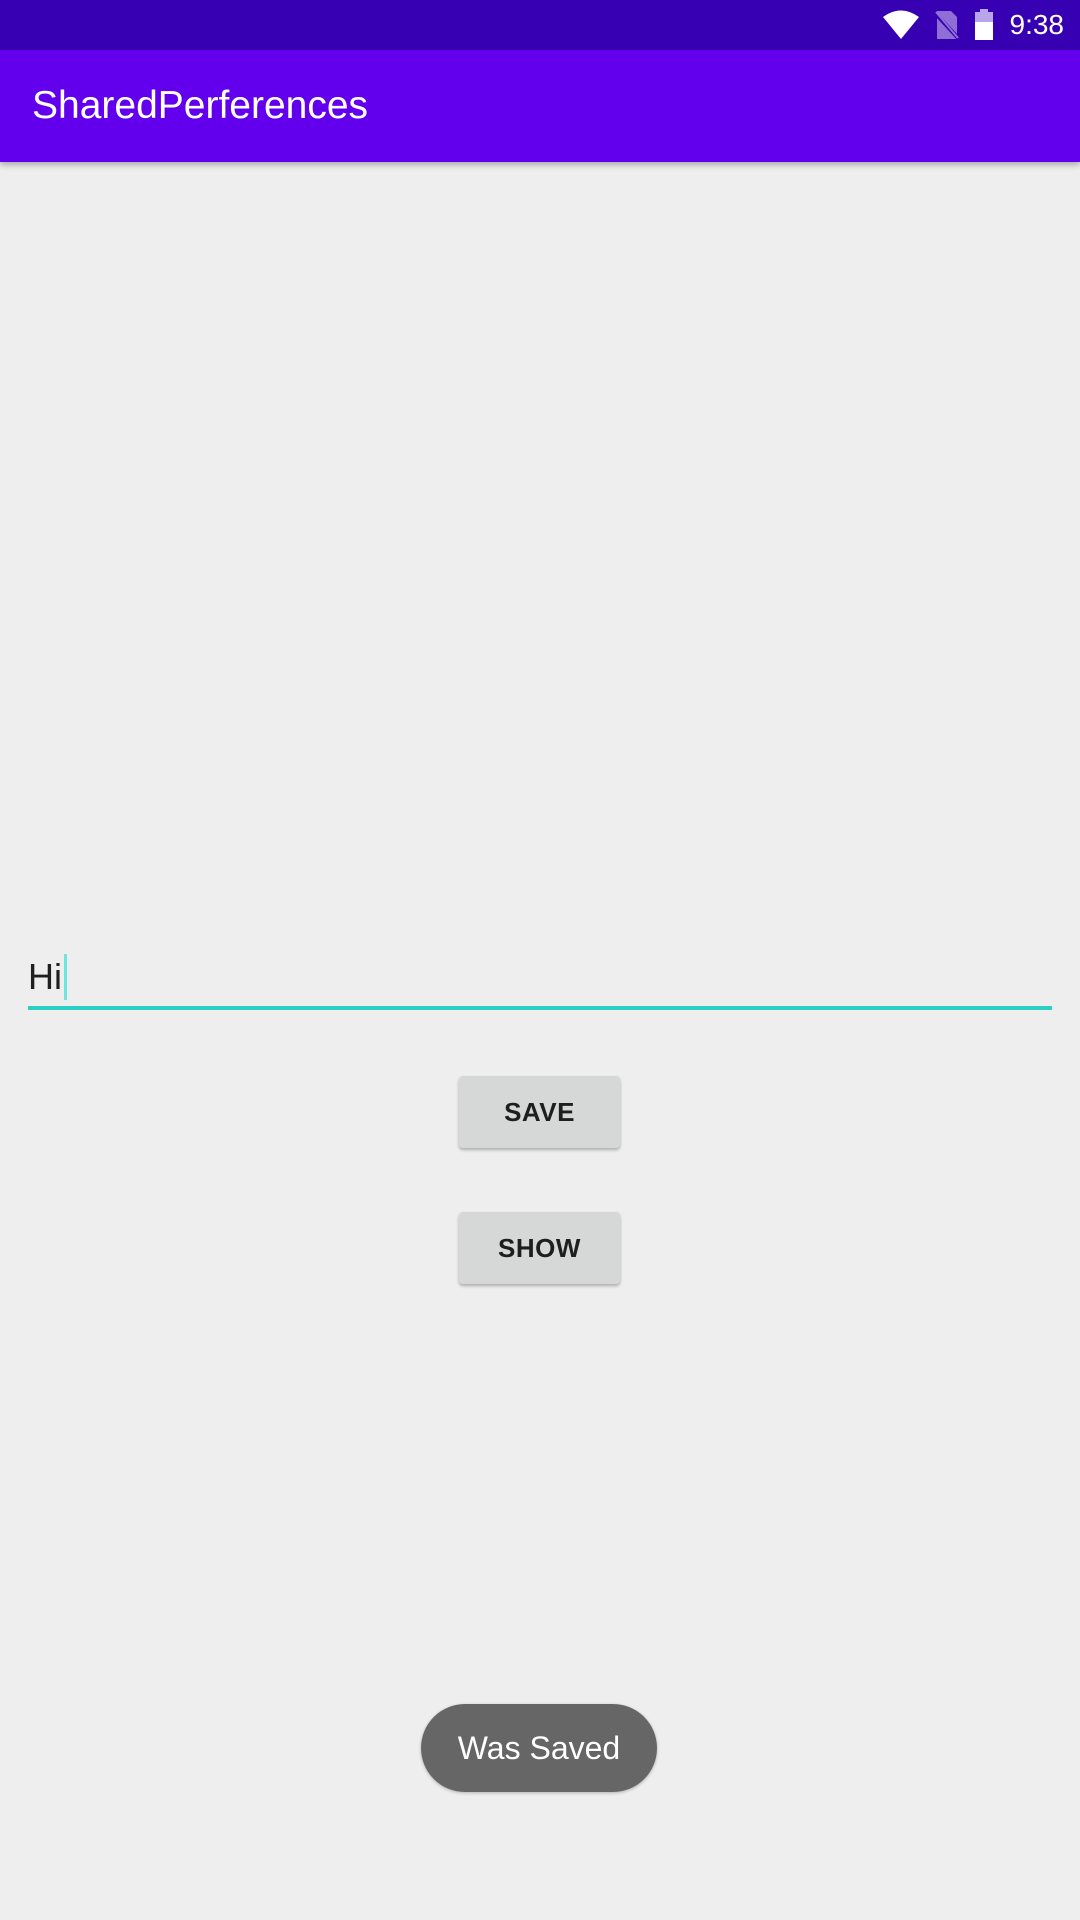 The image size is (1080, 1920). What do you see at coordinates (45, 976) in the screenshot?
I see `text-input-value: Hi` at bounding box center [45, 976].